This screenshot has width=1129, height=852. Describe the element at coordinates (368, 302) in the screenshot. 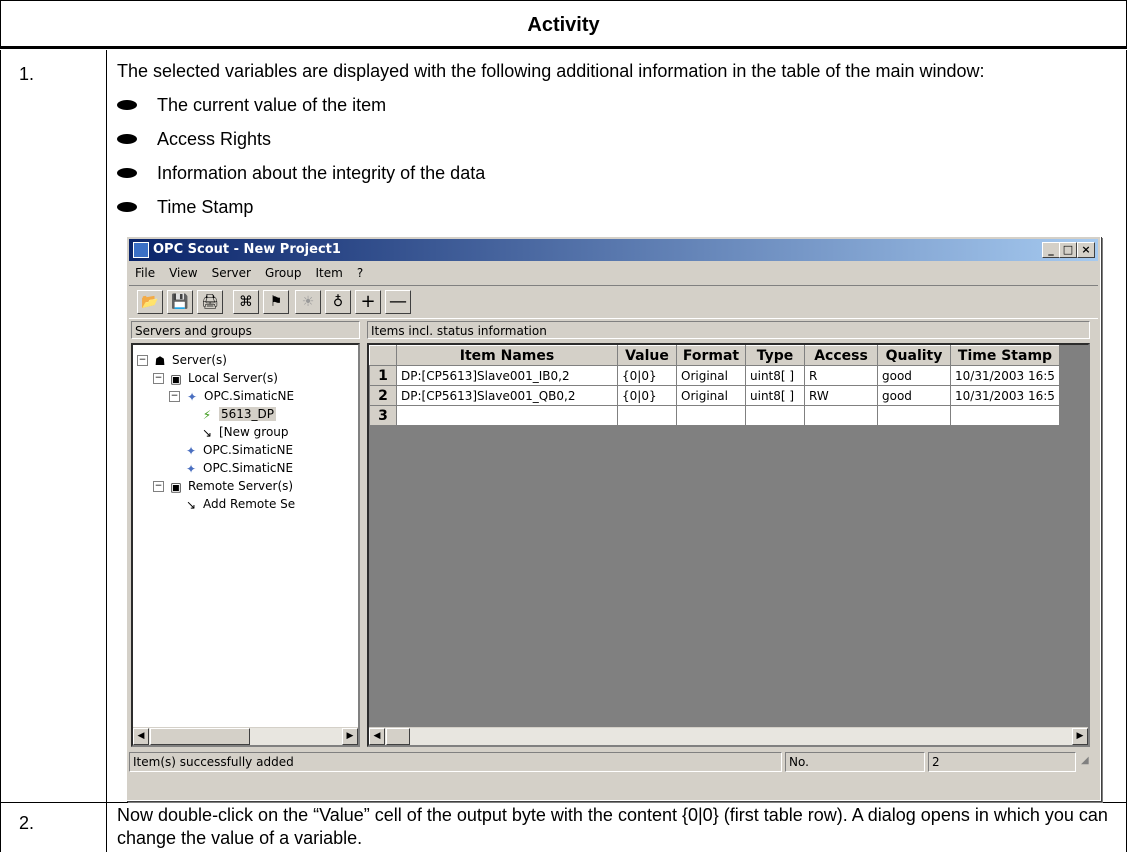

I see `add-icon: +` at that location.